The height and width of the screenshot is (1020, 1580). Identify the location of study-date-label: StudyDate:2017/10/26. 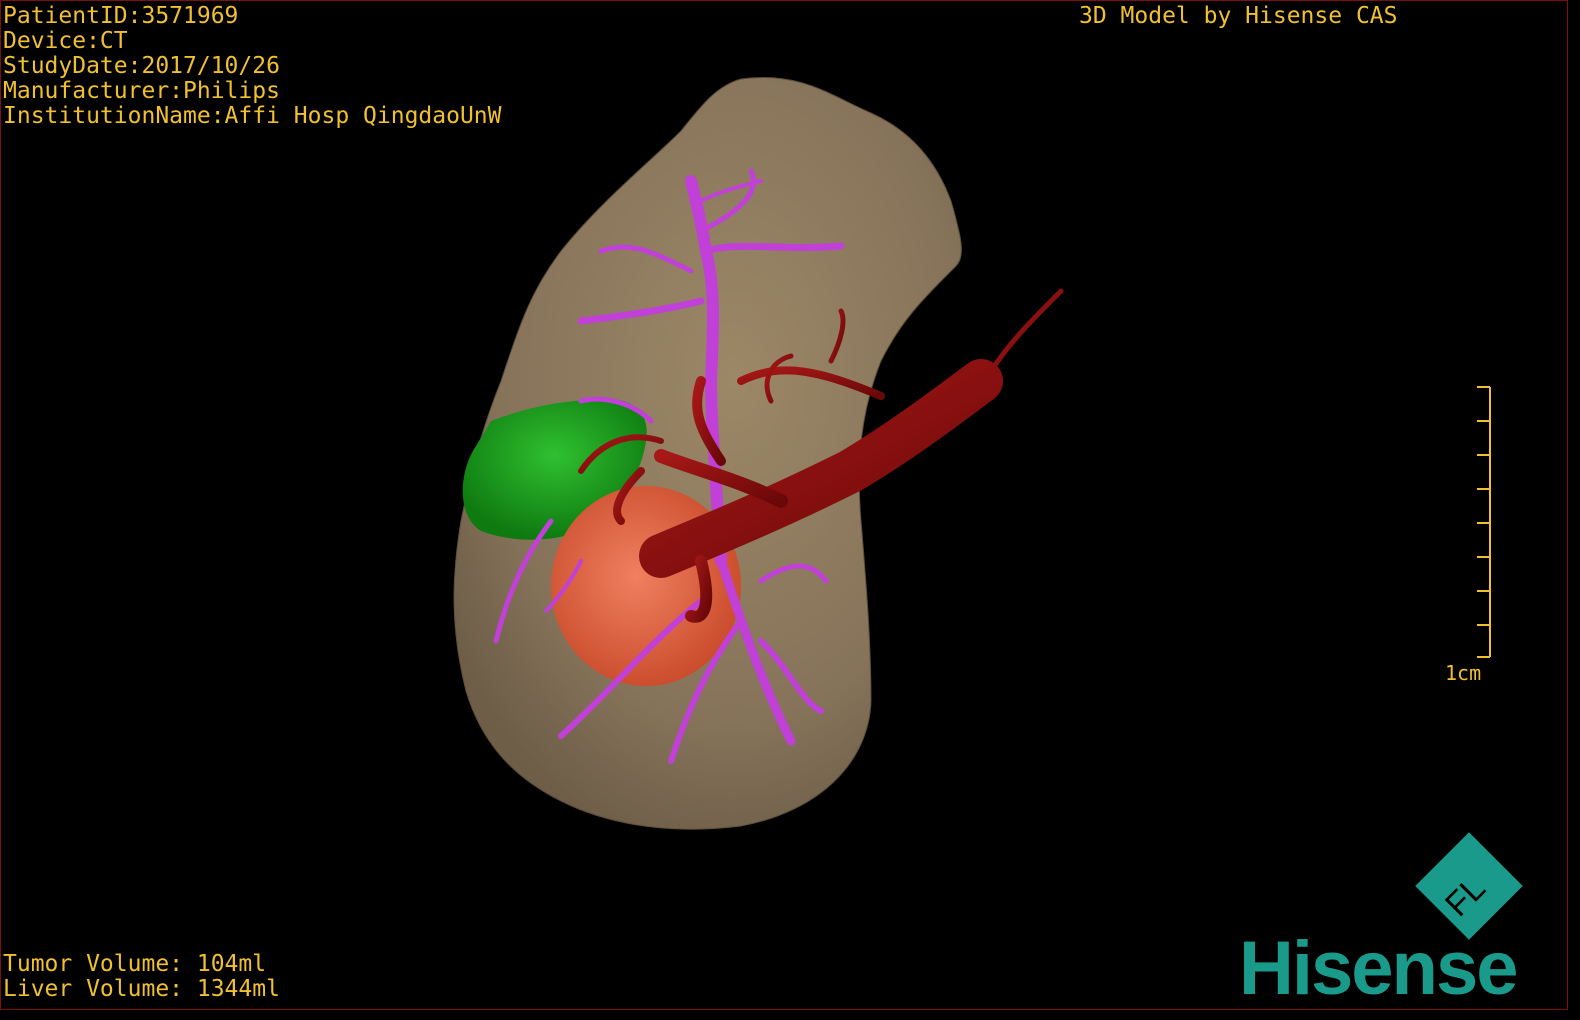
(141, 66).